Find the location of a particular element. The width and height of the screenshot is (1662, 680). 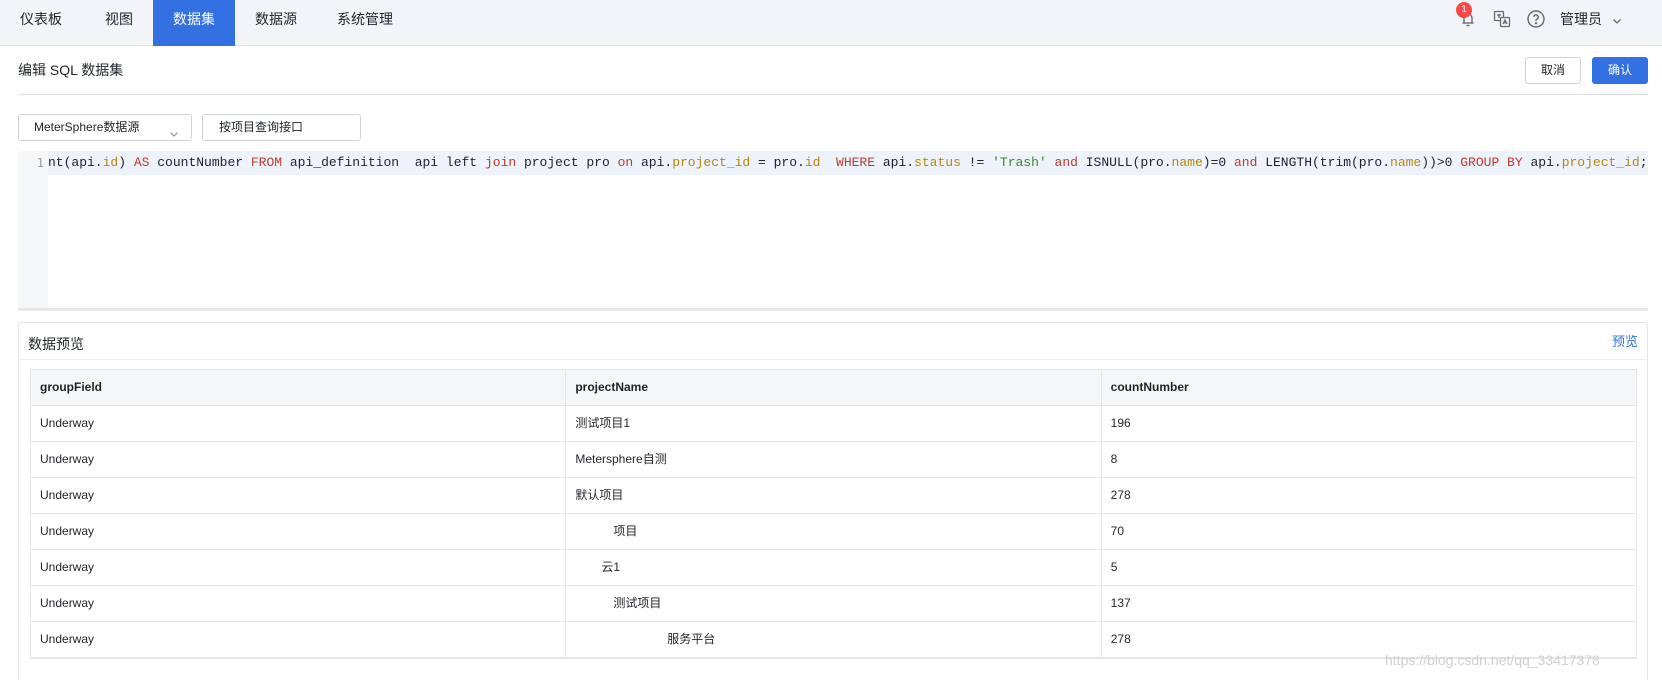

table-cell: 云1 is located at coordinates (834, 567).